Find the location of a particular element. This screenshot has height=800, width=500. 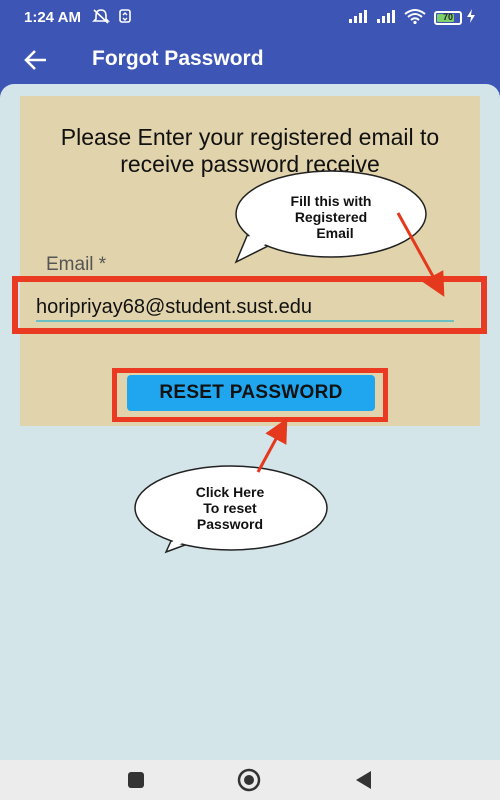

page-title: Forgot Password is located at coordinates (178, 58).